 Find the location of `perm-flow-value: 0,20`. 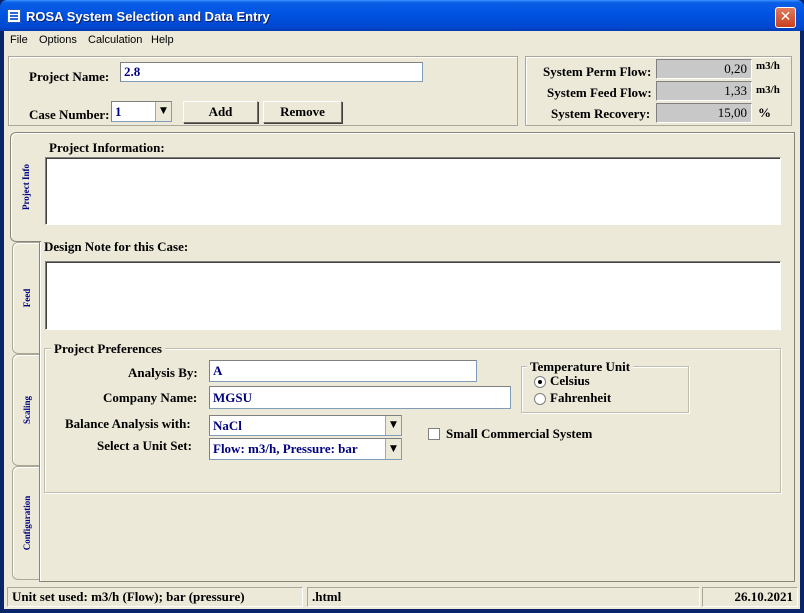

perm-flow-value: 0,20 is located at coordinates (704, 69).